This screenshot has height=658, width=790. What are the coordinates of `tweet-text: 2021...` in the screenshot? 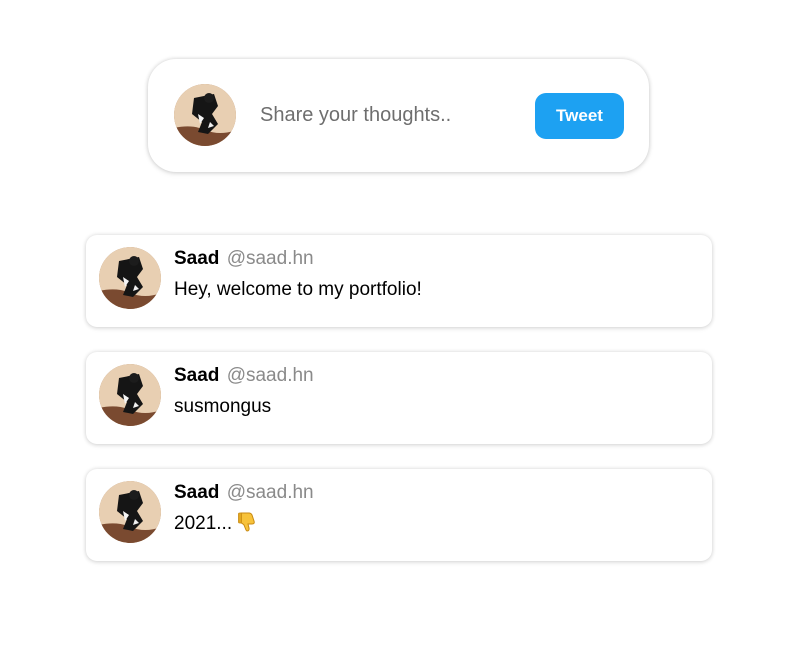 It's located at (215, 524).